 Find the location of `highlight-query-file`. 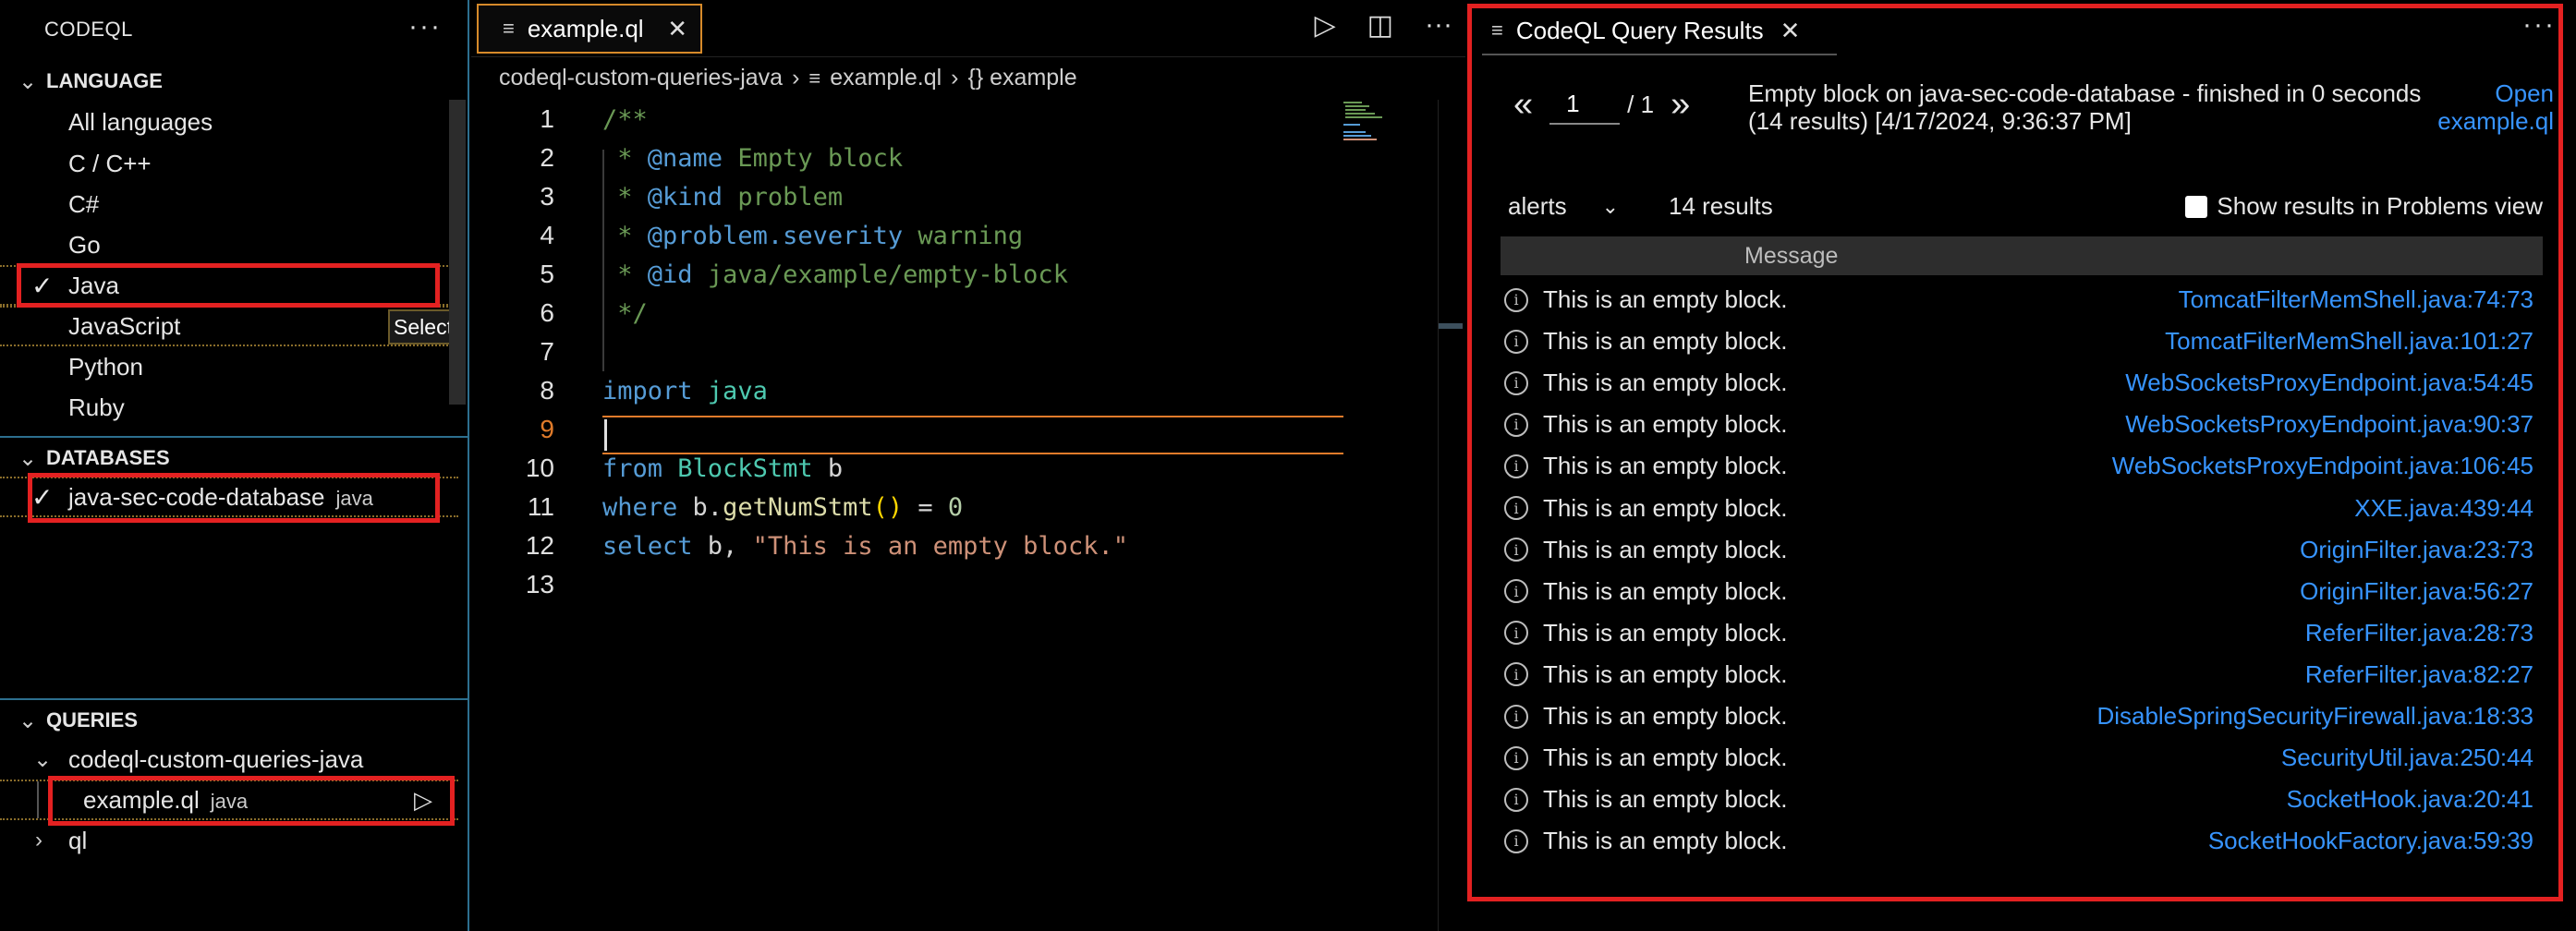

highlight-query-file is located at coordinates (252, 801).